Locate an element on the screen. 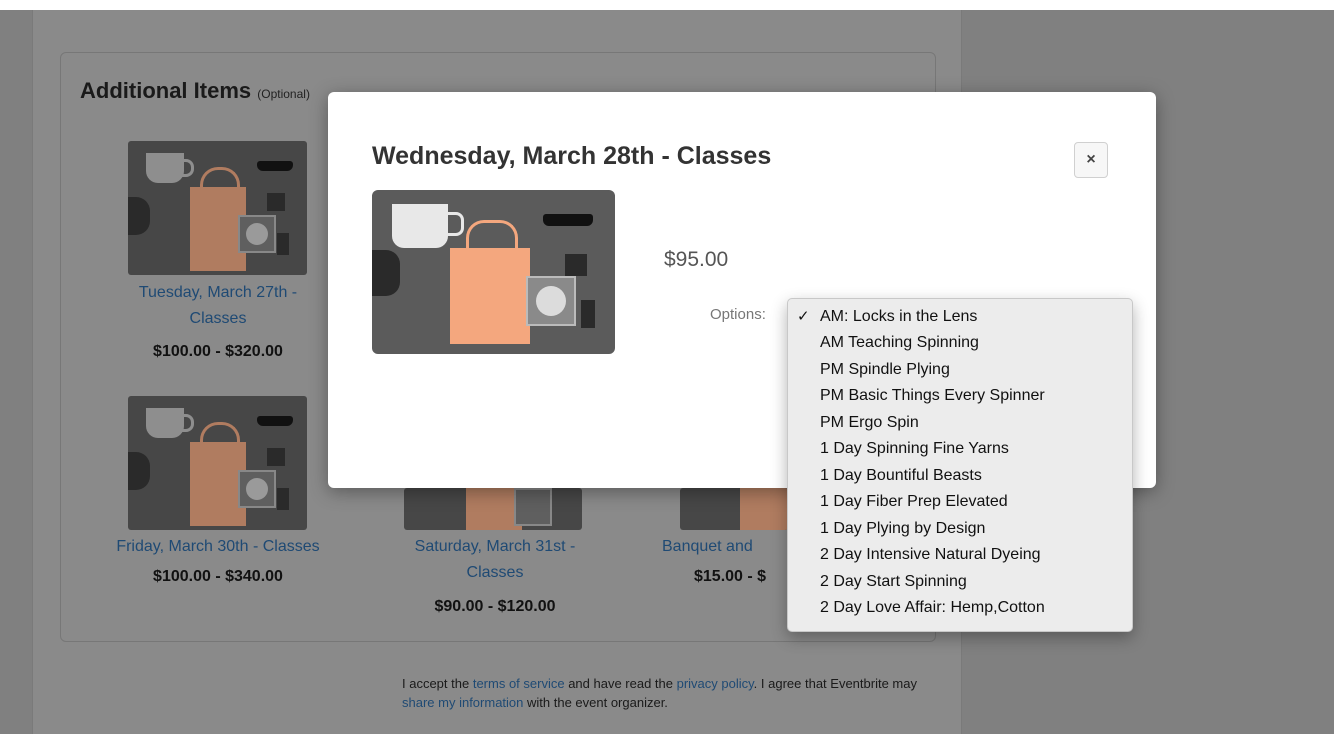 This screenshot has width=1334, height=734. close-button: × is located at coordinates (1091, 160).